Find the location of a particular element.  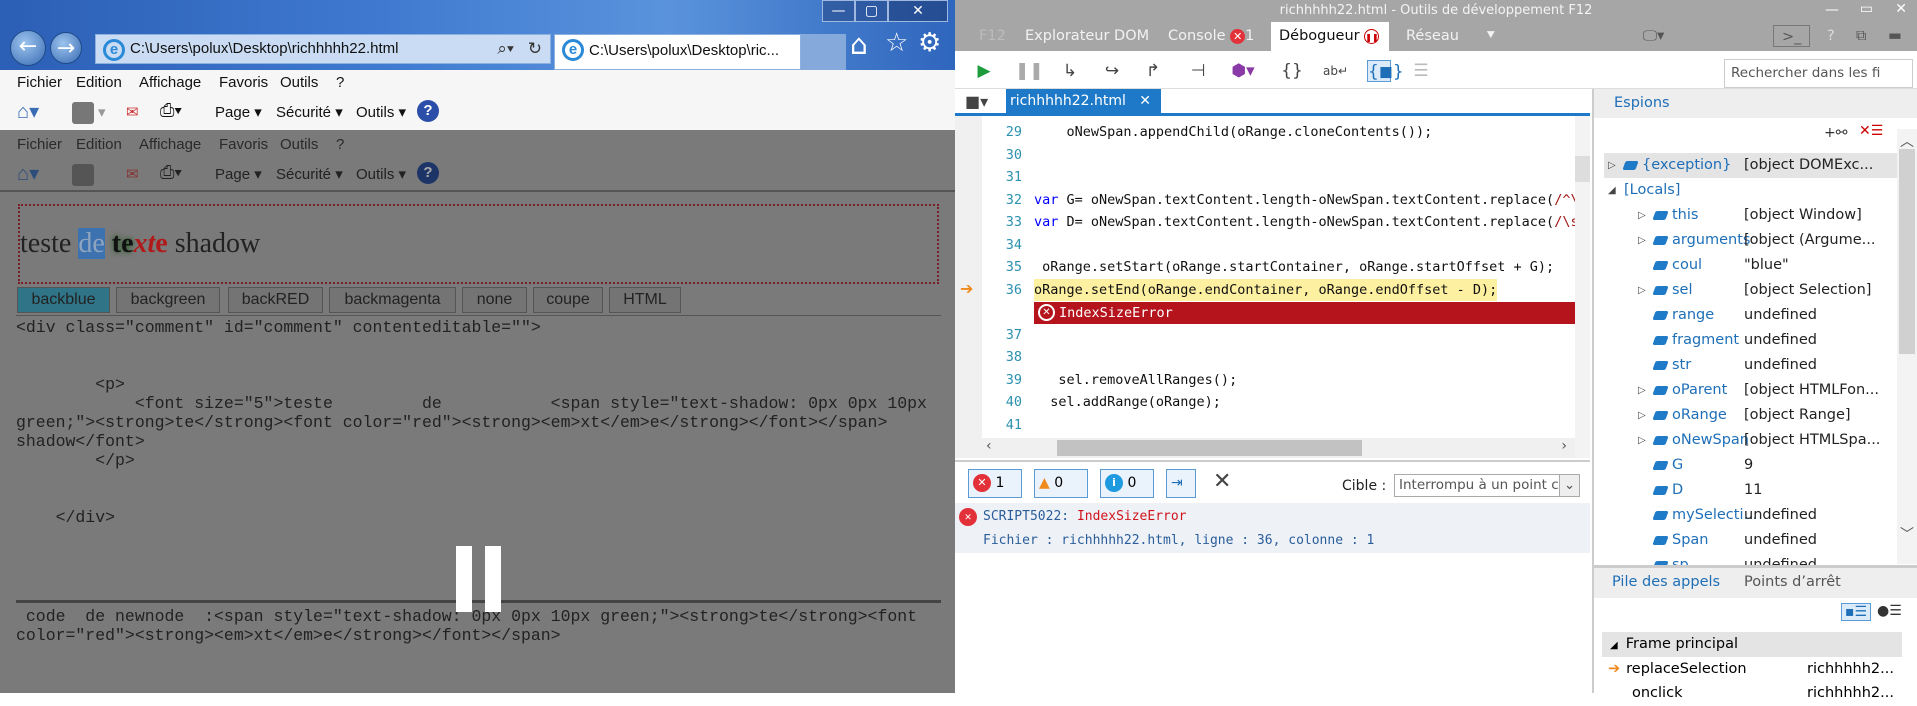

home-icon: ⌂ is located at coordinates (859, 44).